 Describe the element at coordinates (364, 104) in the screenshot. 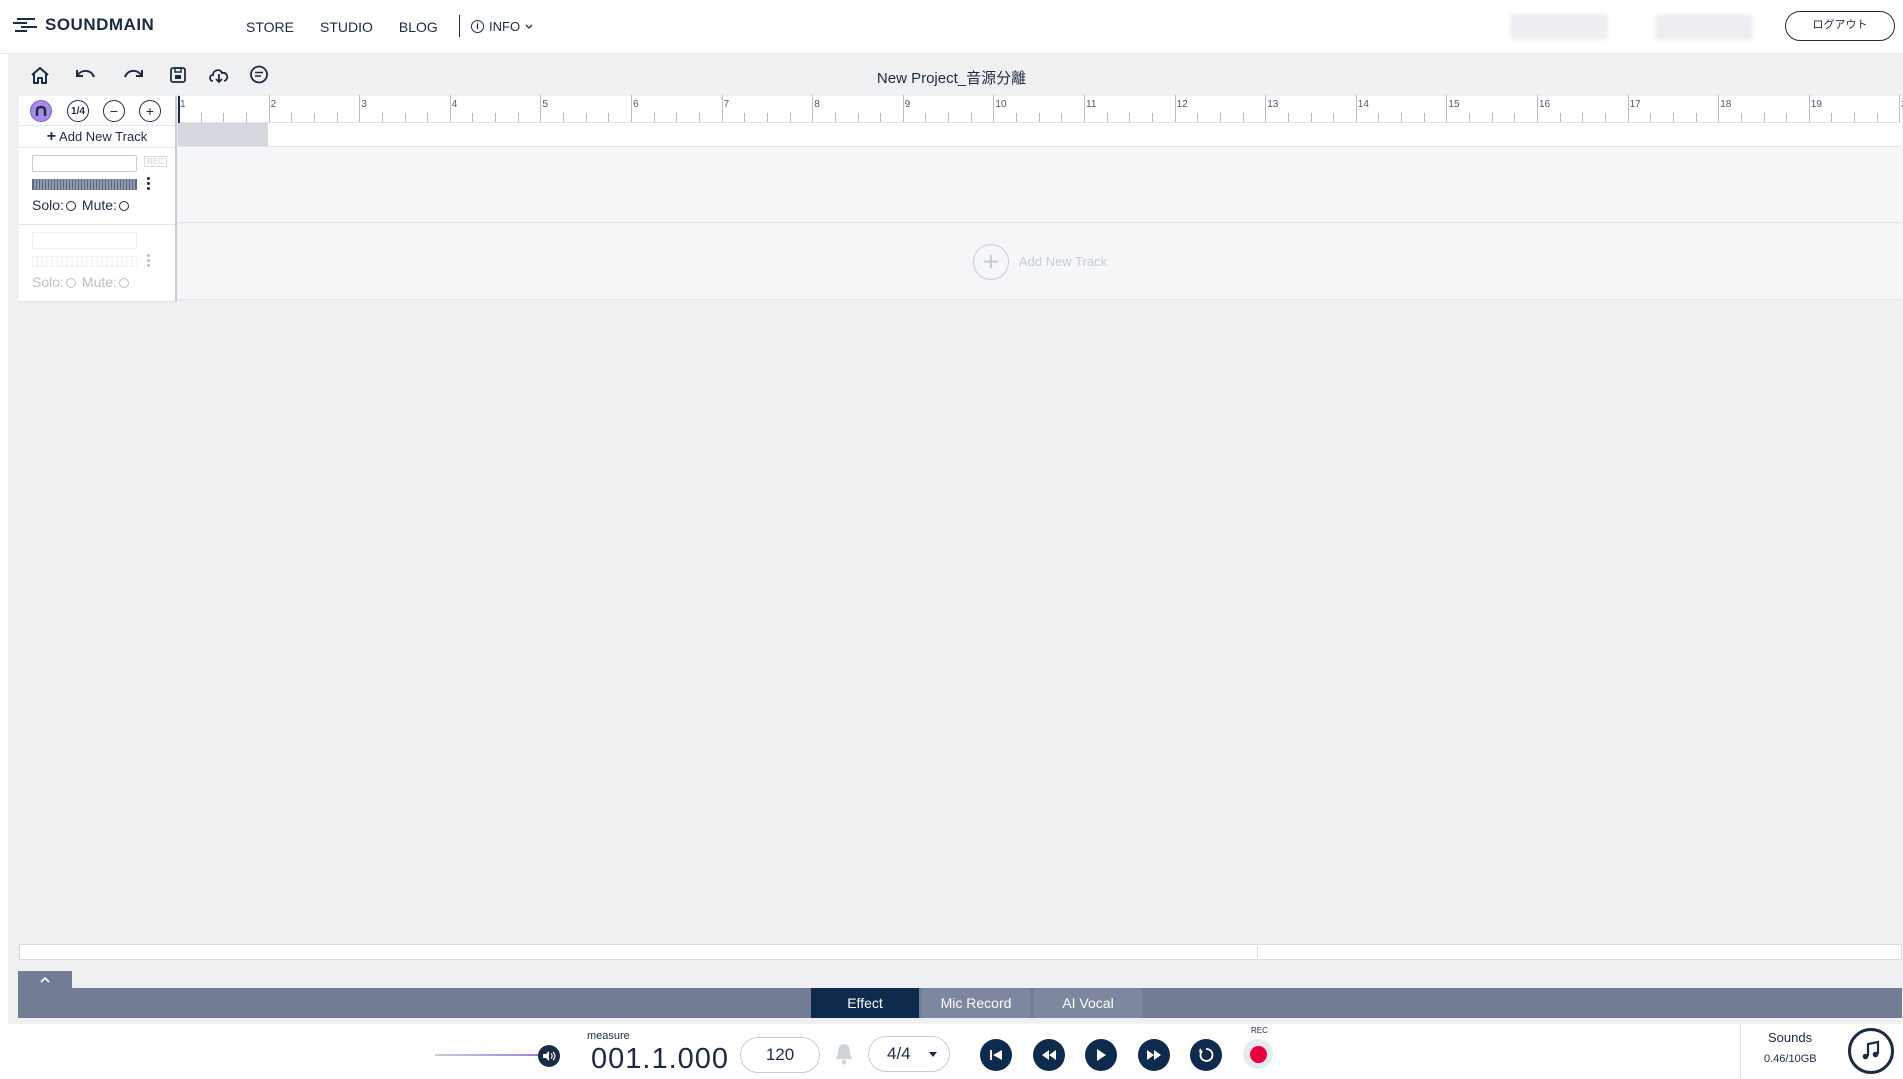

I see `ruler-measure-number: 3` at that location.